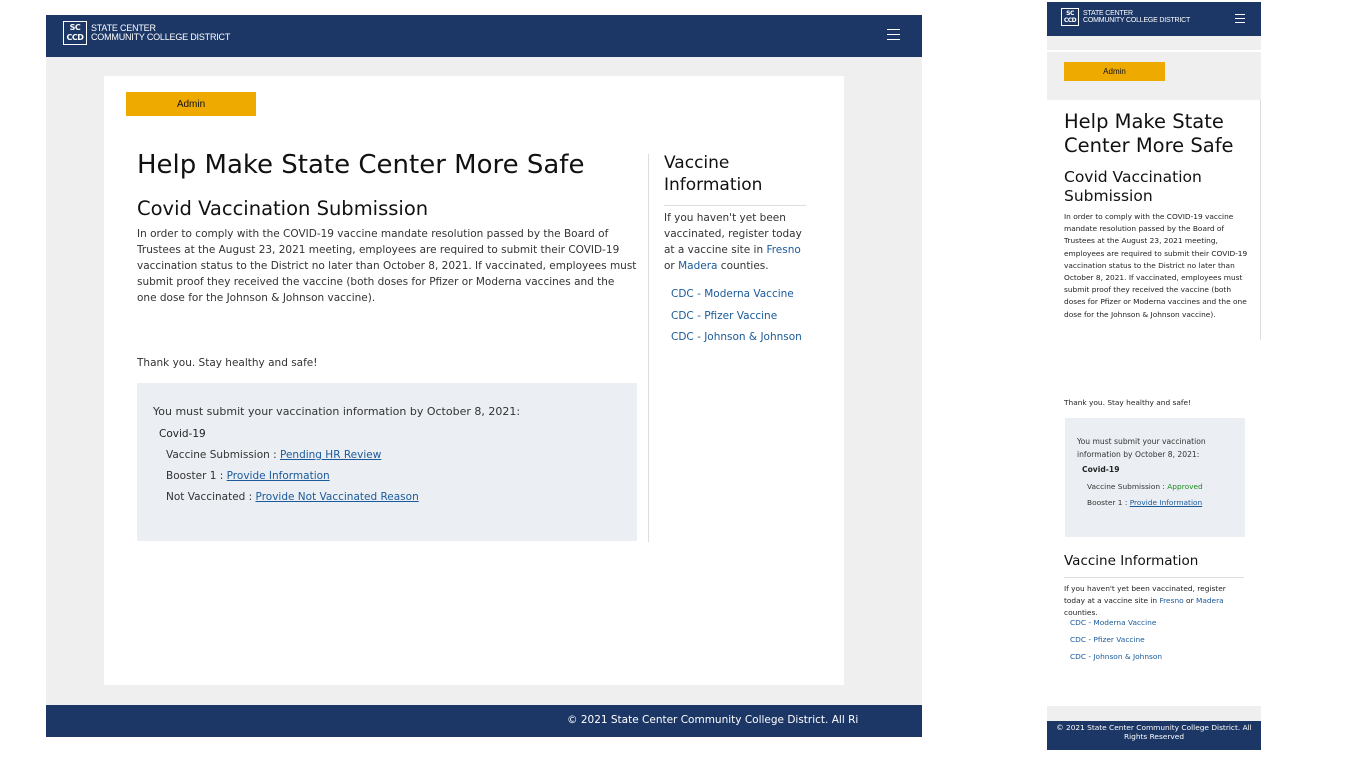 Image resolution: width=1366 pixels, height=768 pixels. I want to click on sidebar-title: Vaccine Information, so click(713, 174).